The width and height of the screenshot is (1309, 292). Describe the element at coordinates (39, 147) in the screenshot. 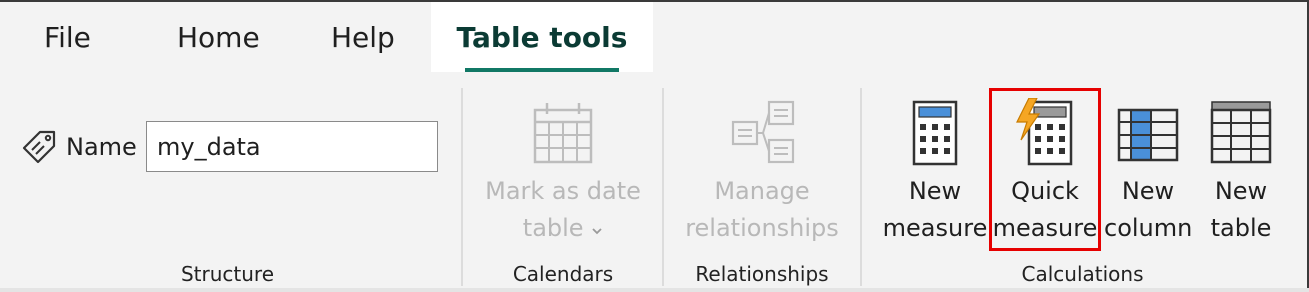

I see `tag-icon` at that location.